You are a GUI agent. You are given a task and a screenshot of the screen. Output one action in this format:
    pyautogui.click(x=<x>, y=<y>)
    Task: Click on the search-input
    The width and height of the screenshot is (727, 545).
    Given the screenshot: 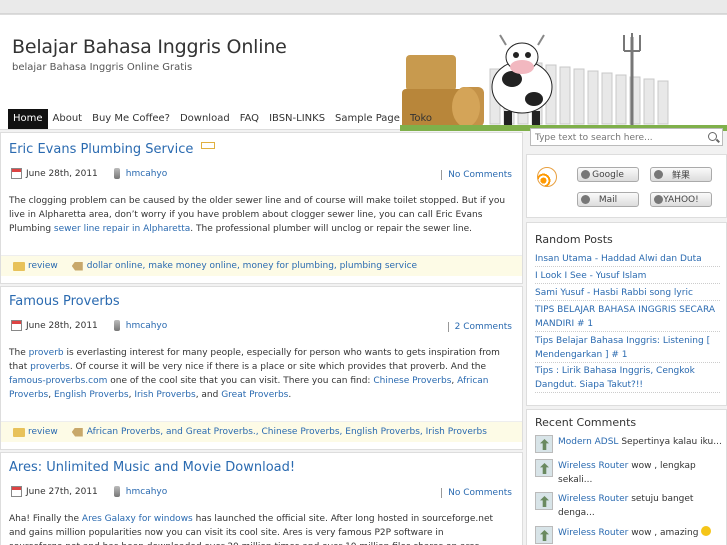 What is the action you would take?
    pyautogui.click(x=620, y=137)
    